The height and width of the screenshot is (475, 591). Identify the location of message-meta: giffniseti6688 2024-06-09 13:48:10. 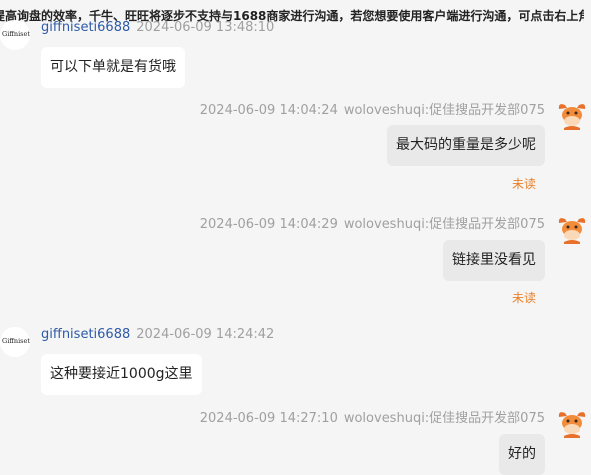
(157, 27).